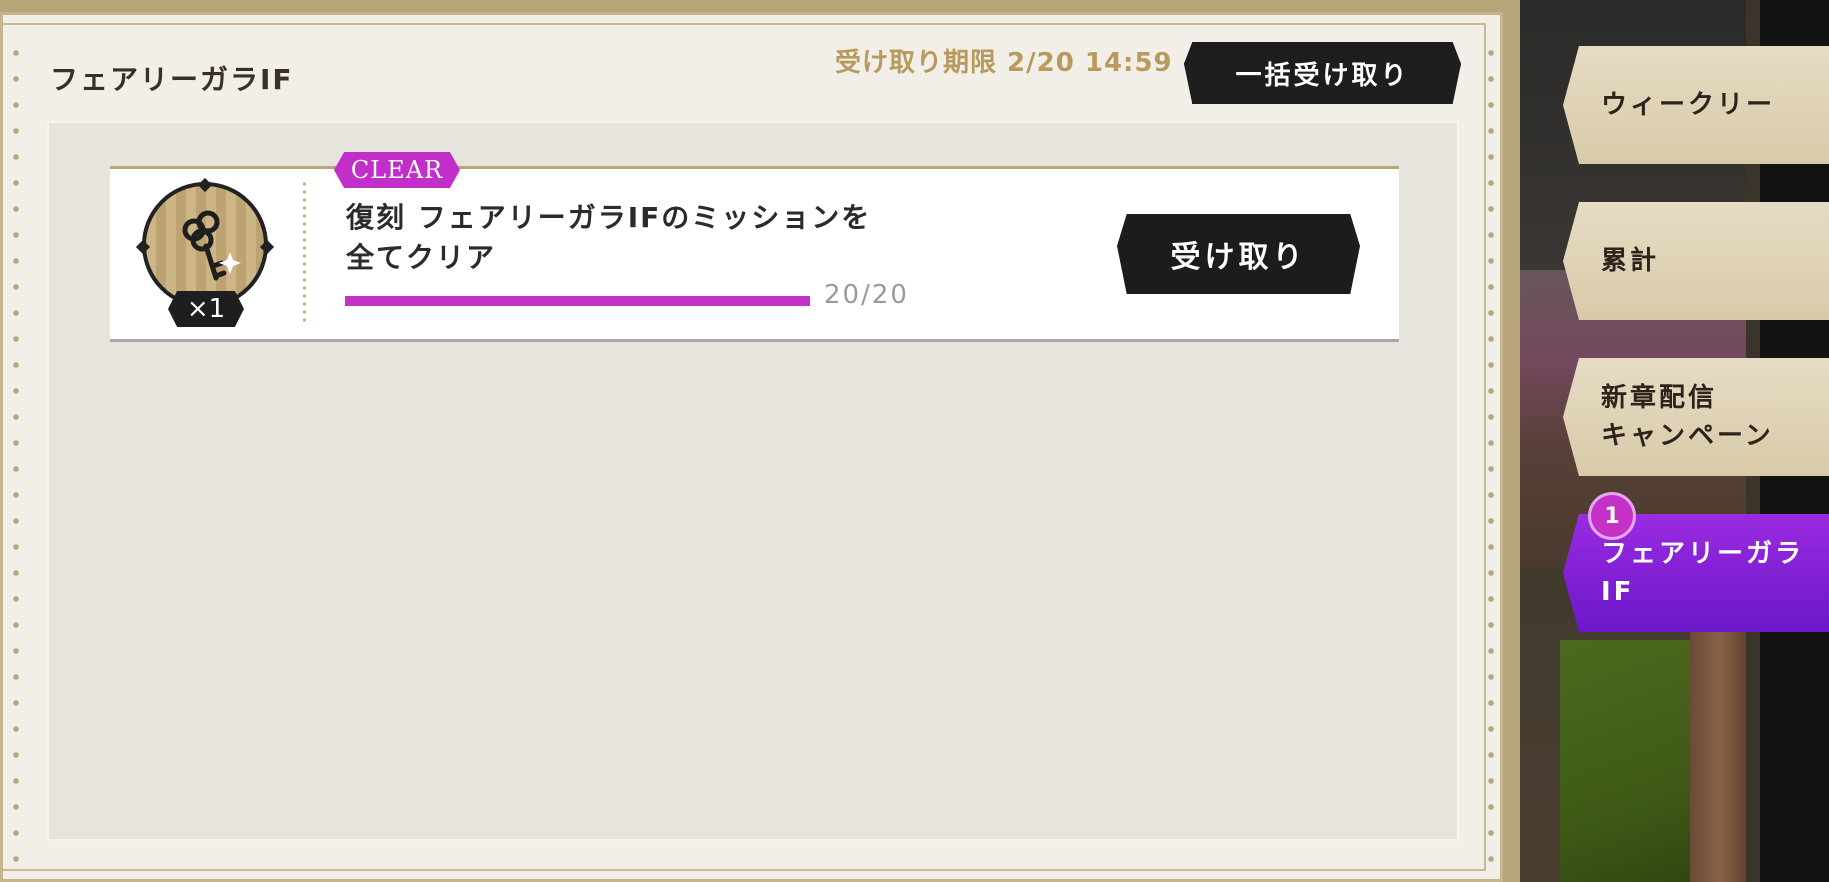 The image size is (1829, 882). I want to click on key-icon, so click(211, 245).